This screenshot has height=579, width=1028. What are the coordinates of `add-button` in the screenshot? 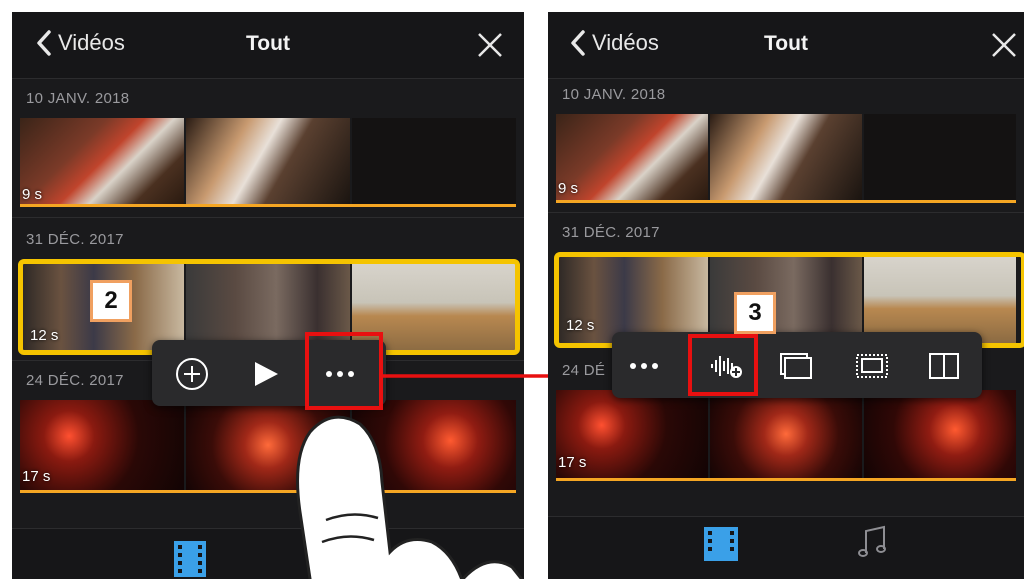 It's located at (192, 374).